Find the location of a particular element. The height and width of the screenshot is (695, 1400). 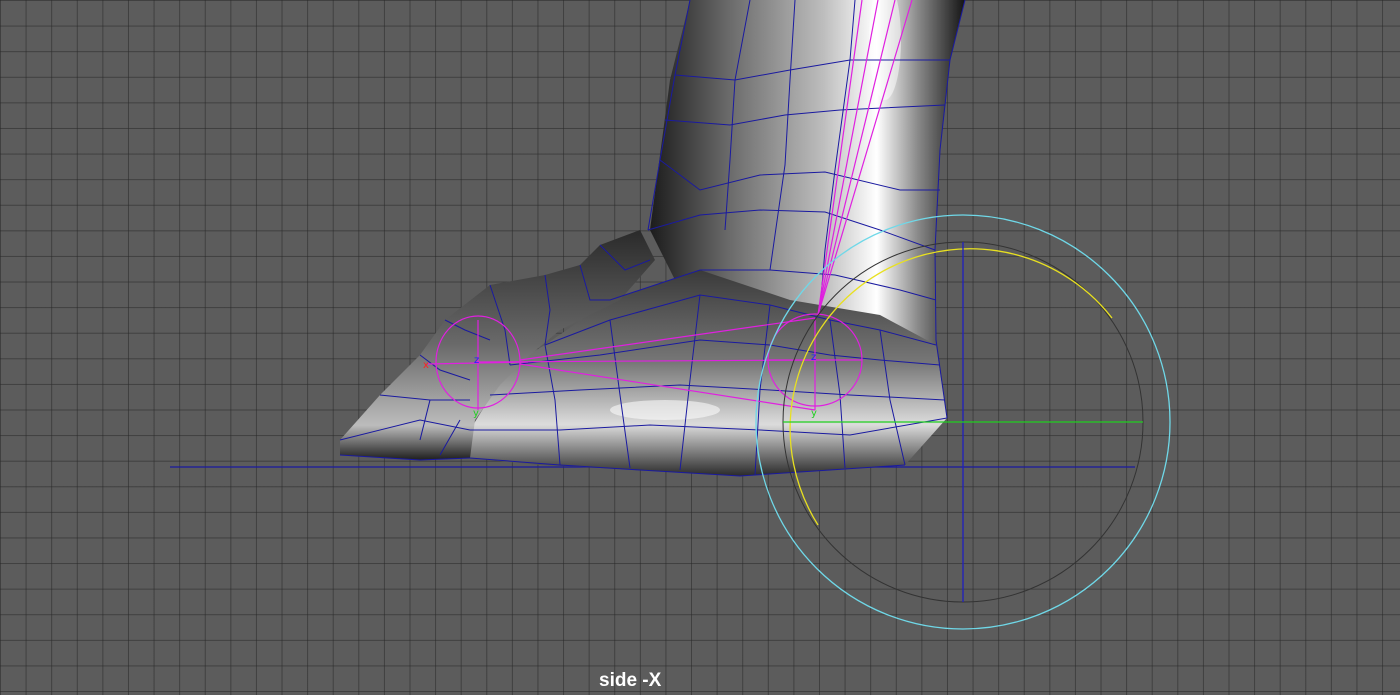

ball-axis-y-label: y is located at coordinates (814, 413).